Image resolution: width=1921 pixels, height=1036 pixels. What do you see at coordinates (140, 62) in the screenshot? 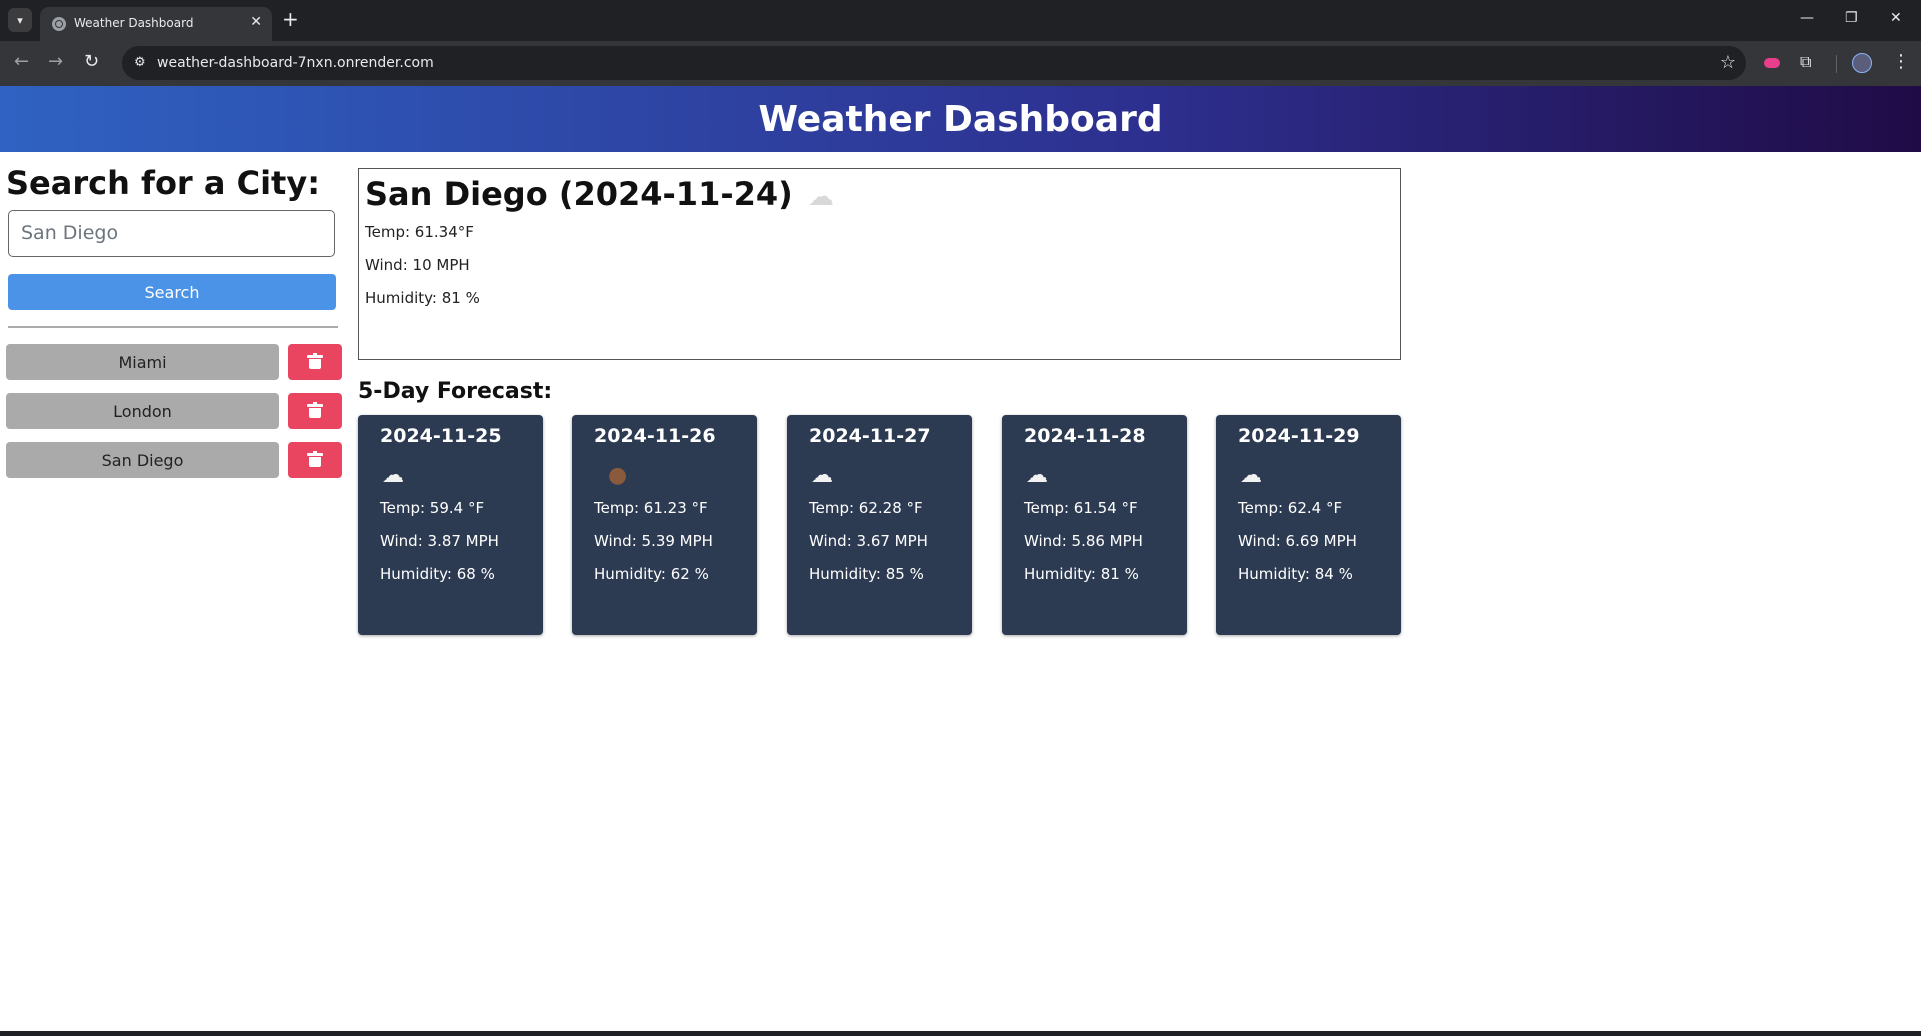
I see `site-info-icon: ⚙` at bounding box center [140, 62].